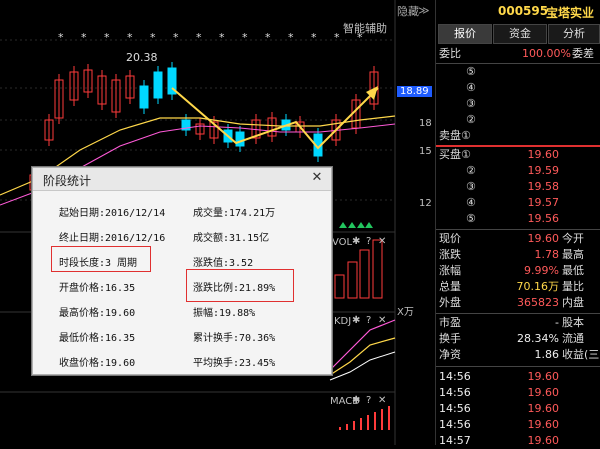 The width and height of the screenshot is (600, 449). What do you see at coordinates (518, 136) in the screenshot?
I see `sell-row: 卖盘①` at bounding box center [518, 136].